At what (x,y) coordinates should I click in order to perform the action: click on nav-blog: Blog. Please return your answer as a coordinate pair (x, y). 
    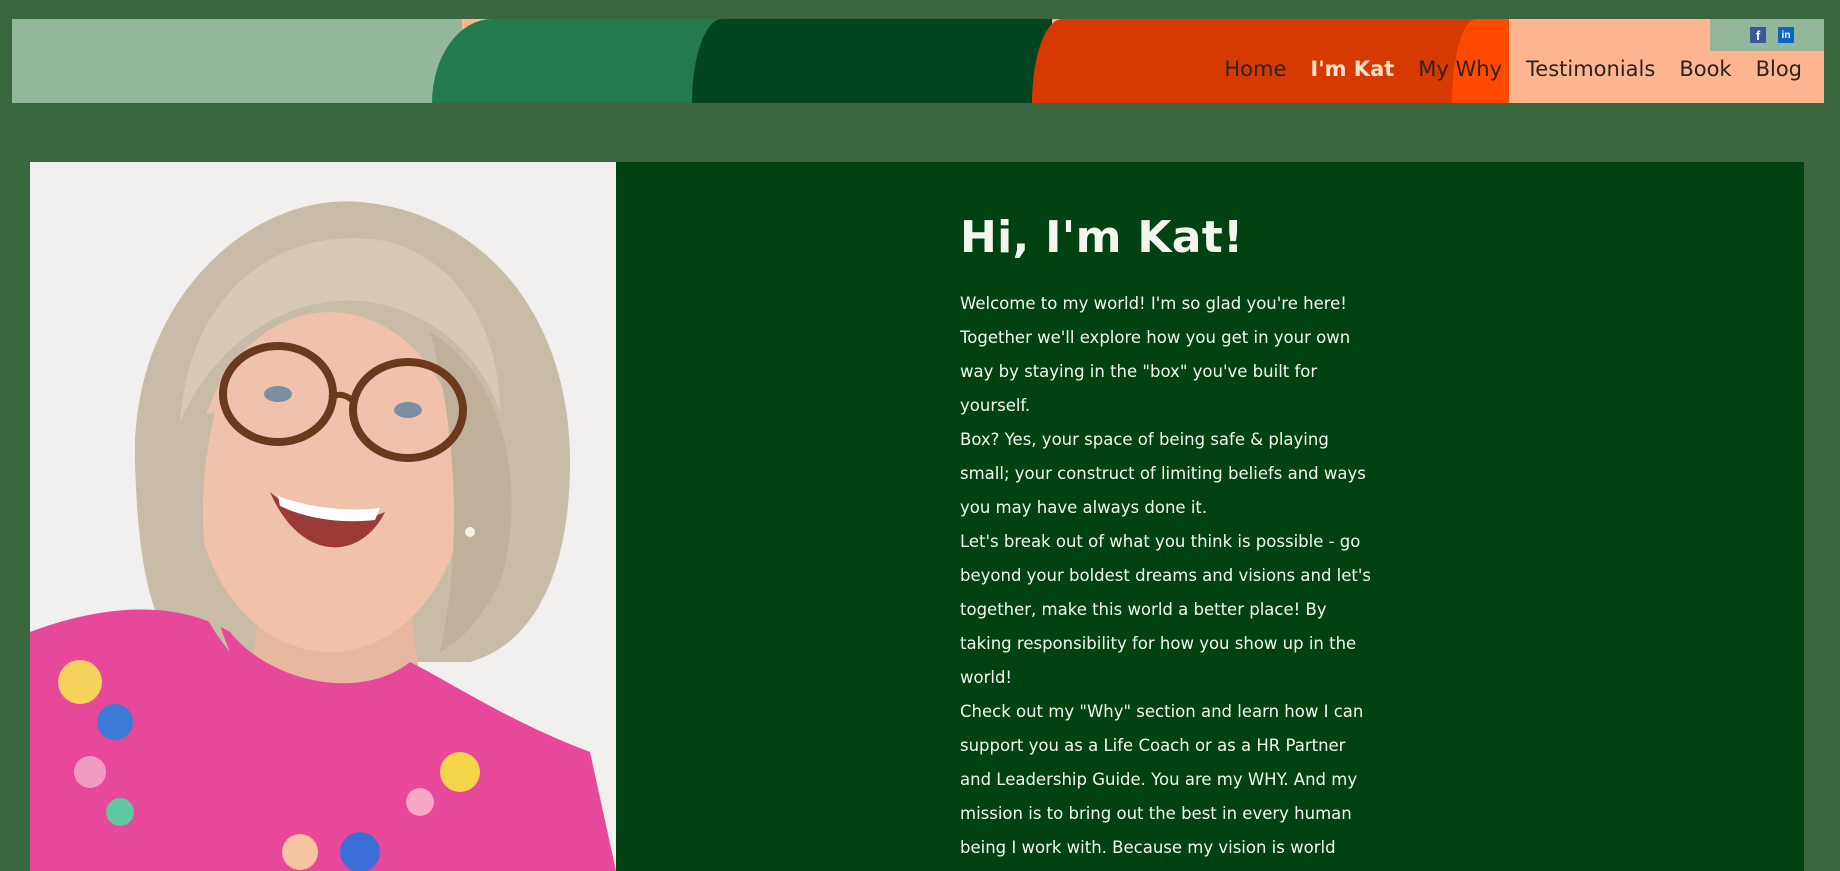
    Looking at the image, I should click on (1779, 69).